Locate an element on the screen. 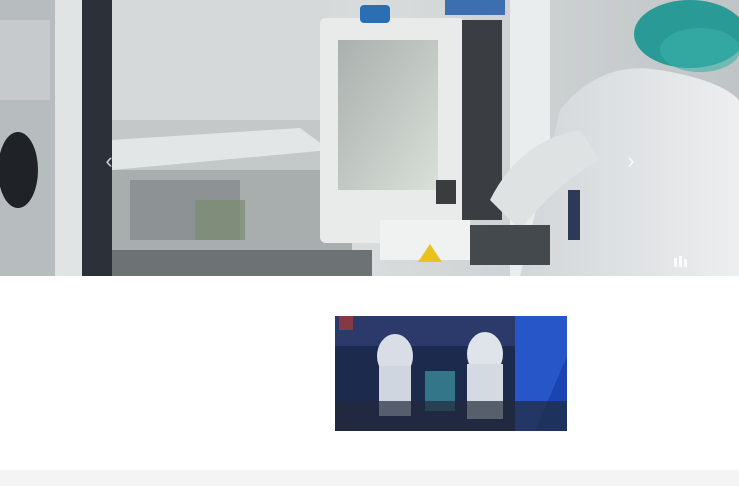 The image size is (739, 486). thumbnail-image is located at coordinates (451, 373).